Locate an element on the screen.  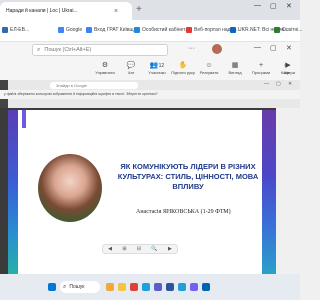
windows-taskbar: ⌕ Пошук is located at coordinates (150, 287).